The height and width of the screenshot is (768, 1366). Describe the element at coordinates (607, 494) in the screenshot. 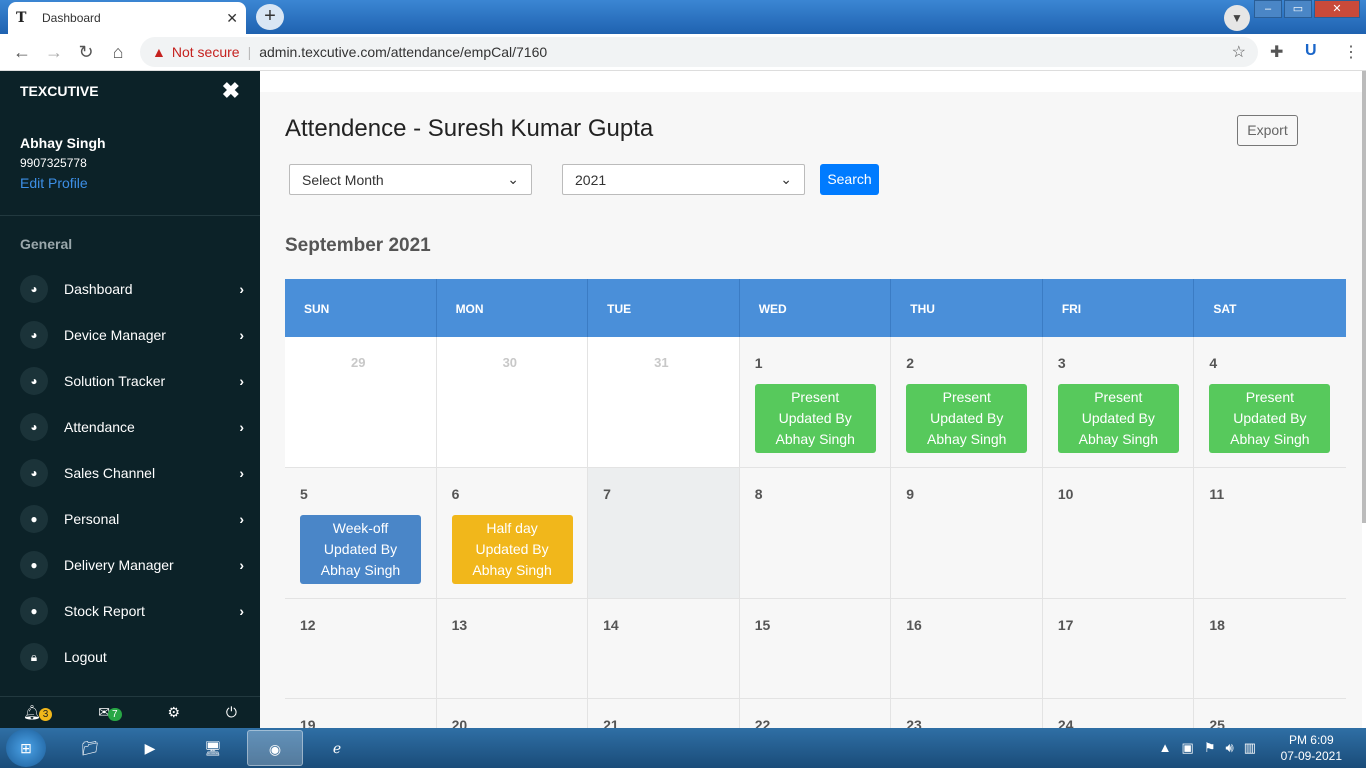

I see `day-number: 7` at that location.